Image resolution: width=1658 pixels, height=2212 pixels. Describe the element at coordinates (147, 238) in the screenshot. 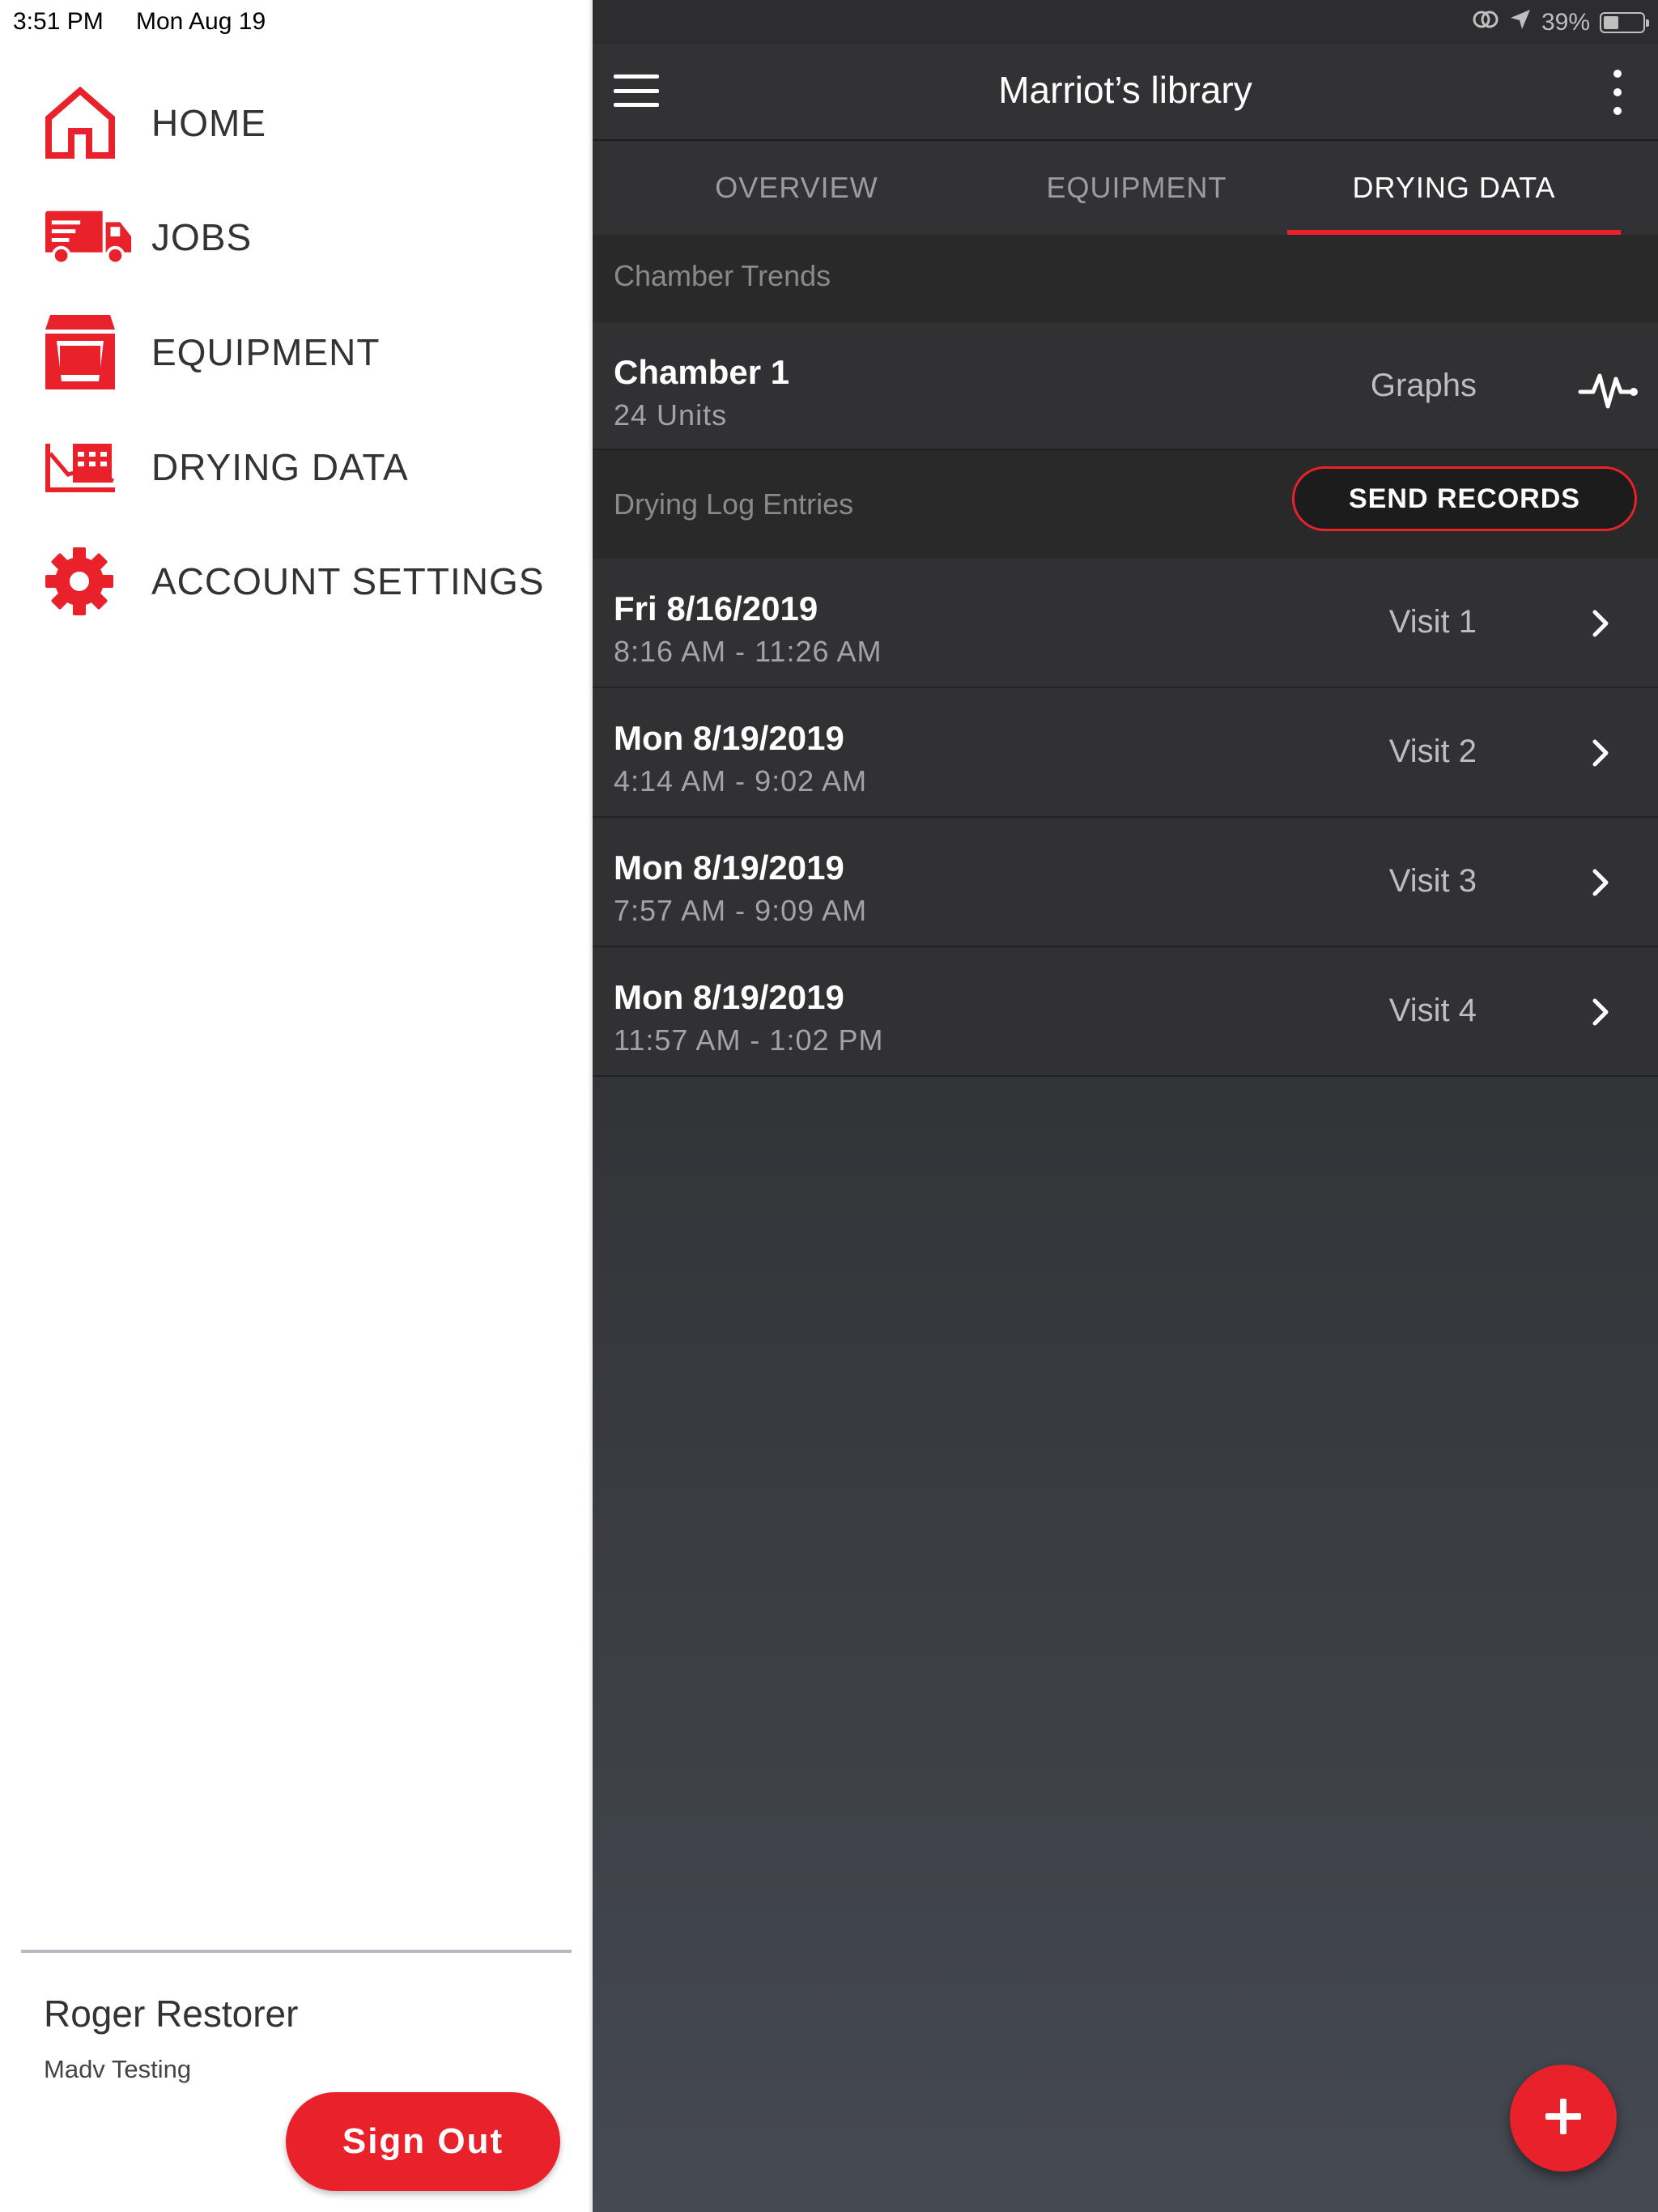

I see `sidebar-item-jobs: JOBS` at that location.